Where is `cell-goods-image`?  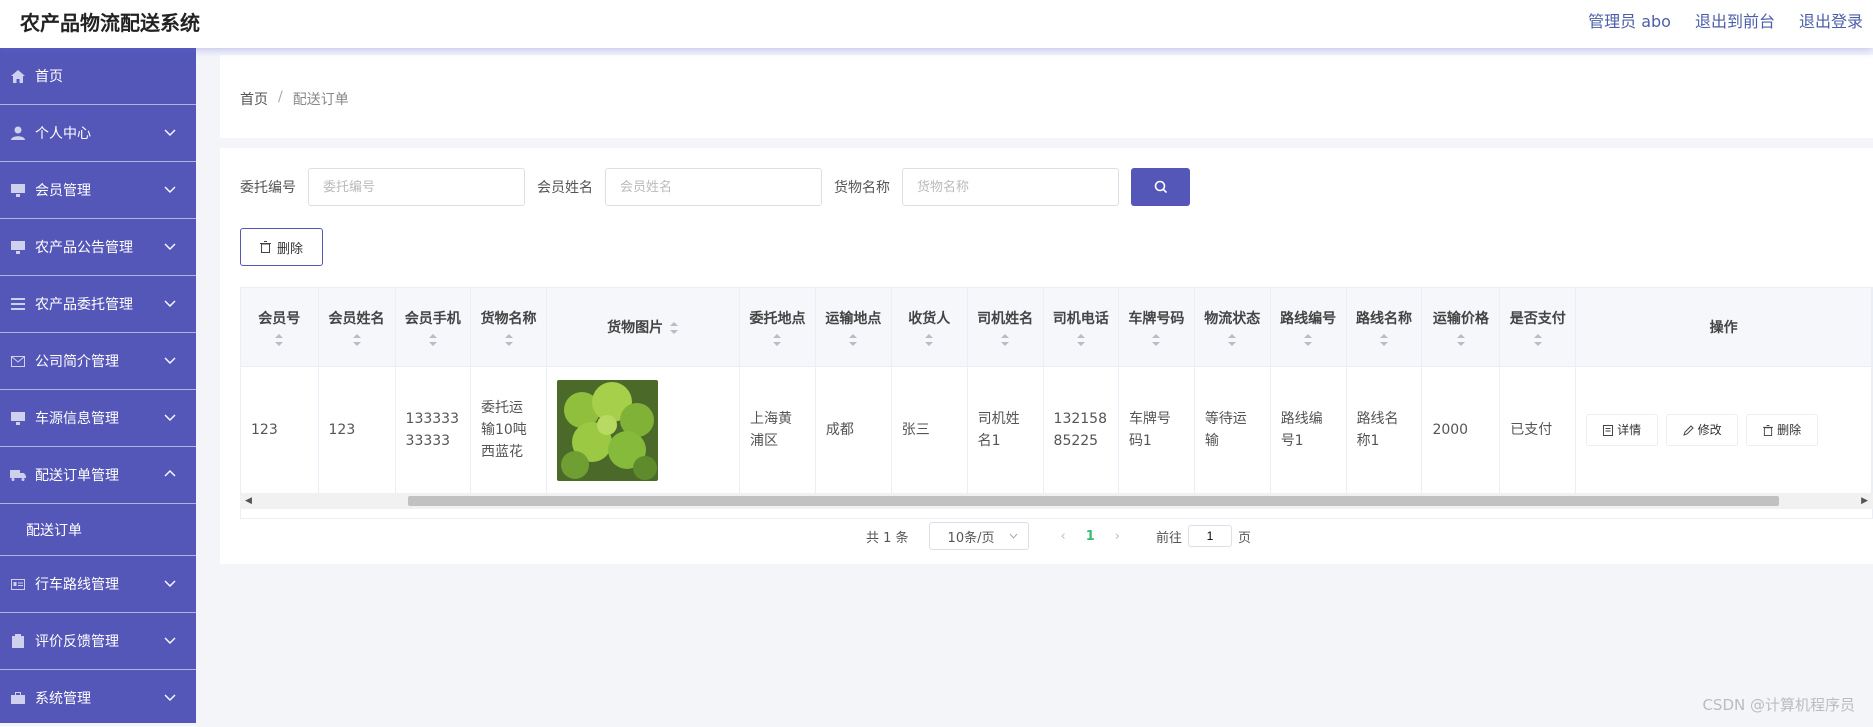 cell-goods-image is located at coordinates (643, 430).